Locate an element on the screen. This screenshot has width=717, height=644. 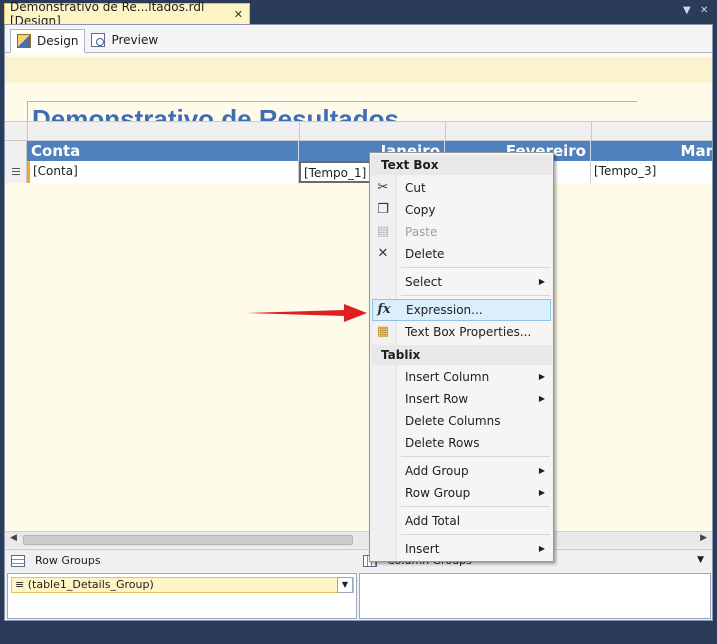
copy-icon: ❐ is located at coordinates (383, 209).